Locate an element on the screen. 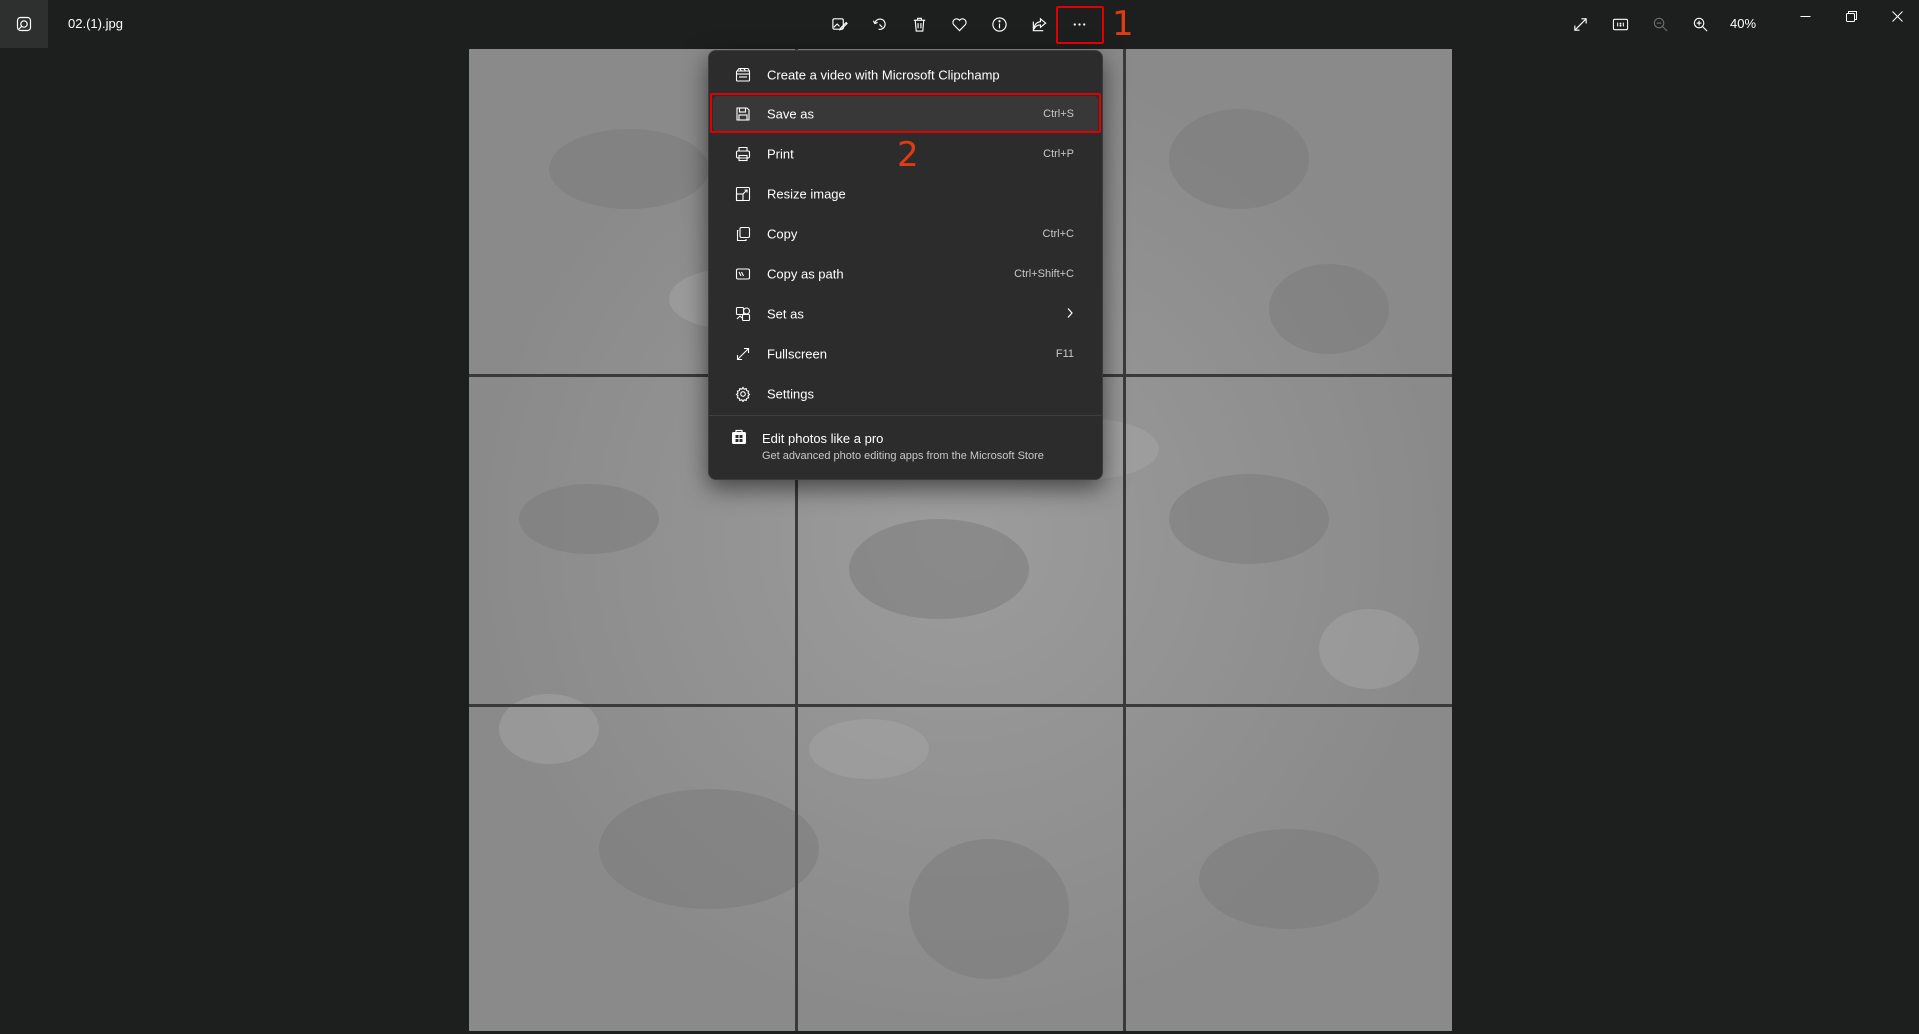  delete-button is located at coordinates (919, 24).